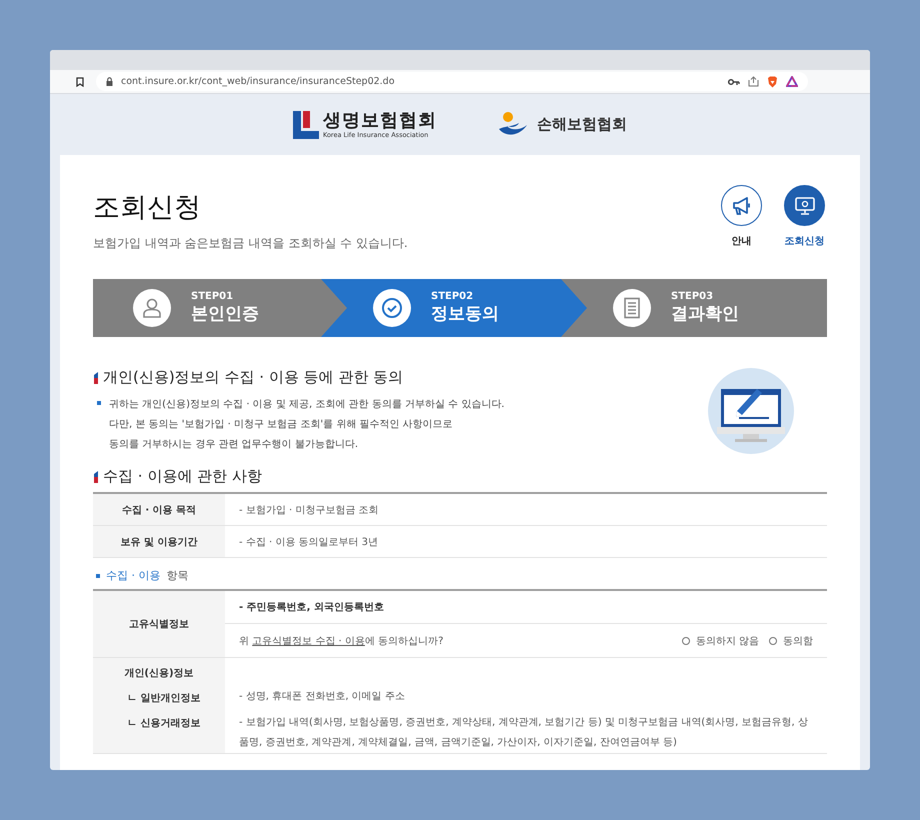 This screenshot has width=920, height=820. I want to click on table-cell-text: - 수집 · 이용 동의일로부터 3년, so click(309, 543).